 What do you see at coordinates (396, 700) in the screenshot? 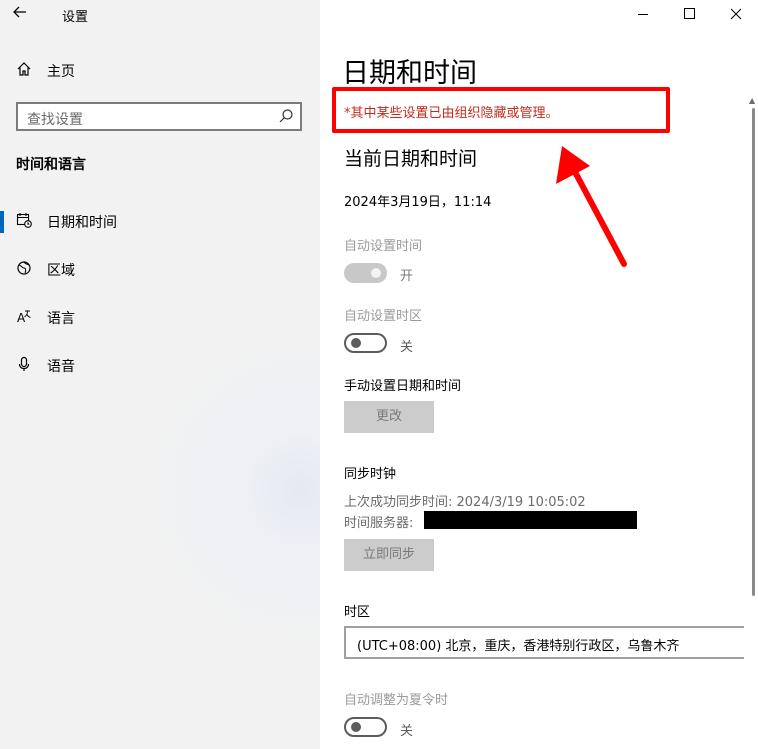
I see `dst-label: 自动调整为夏令时` at bounding box center [396, 700].